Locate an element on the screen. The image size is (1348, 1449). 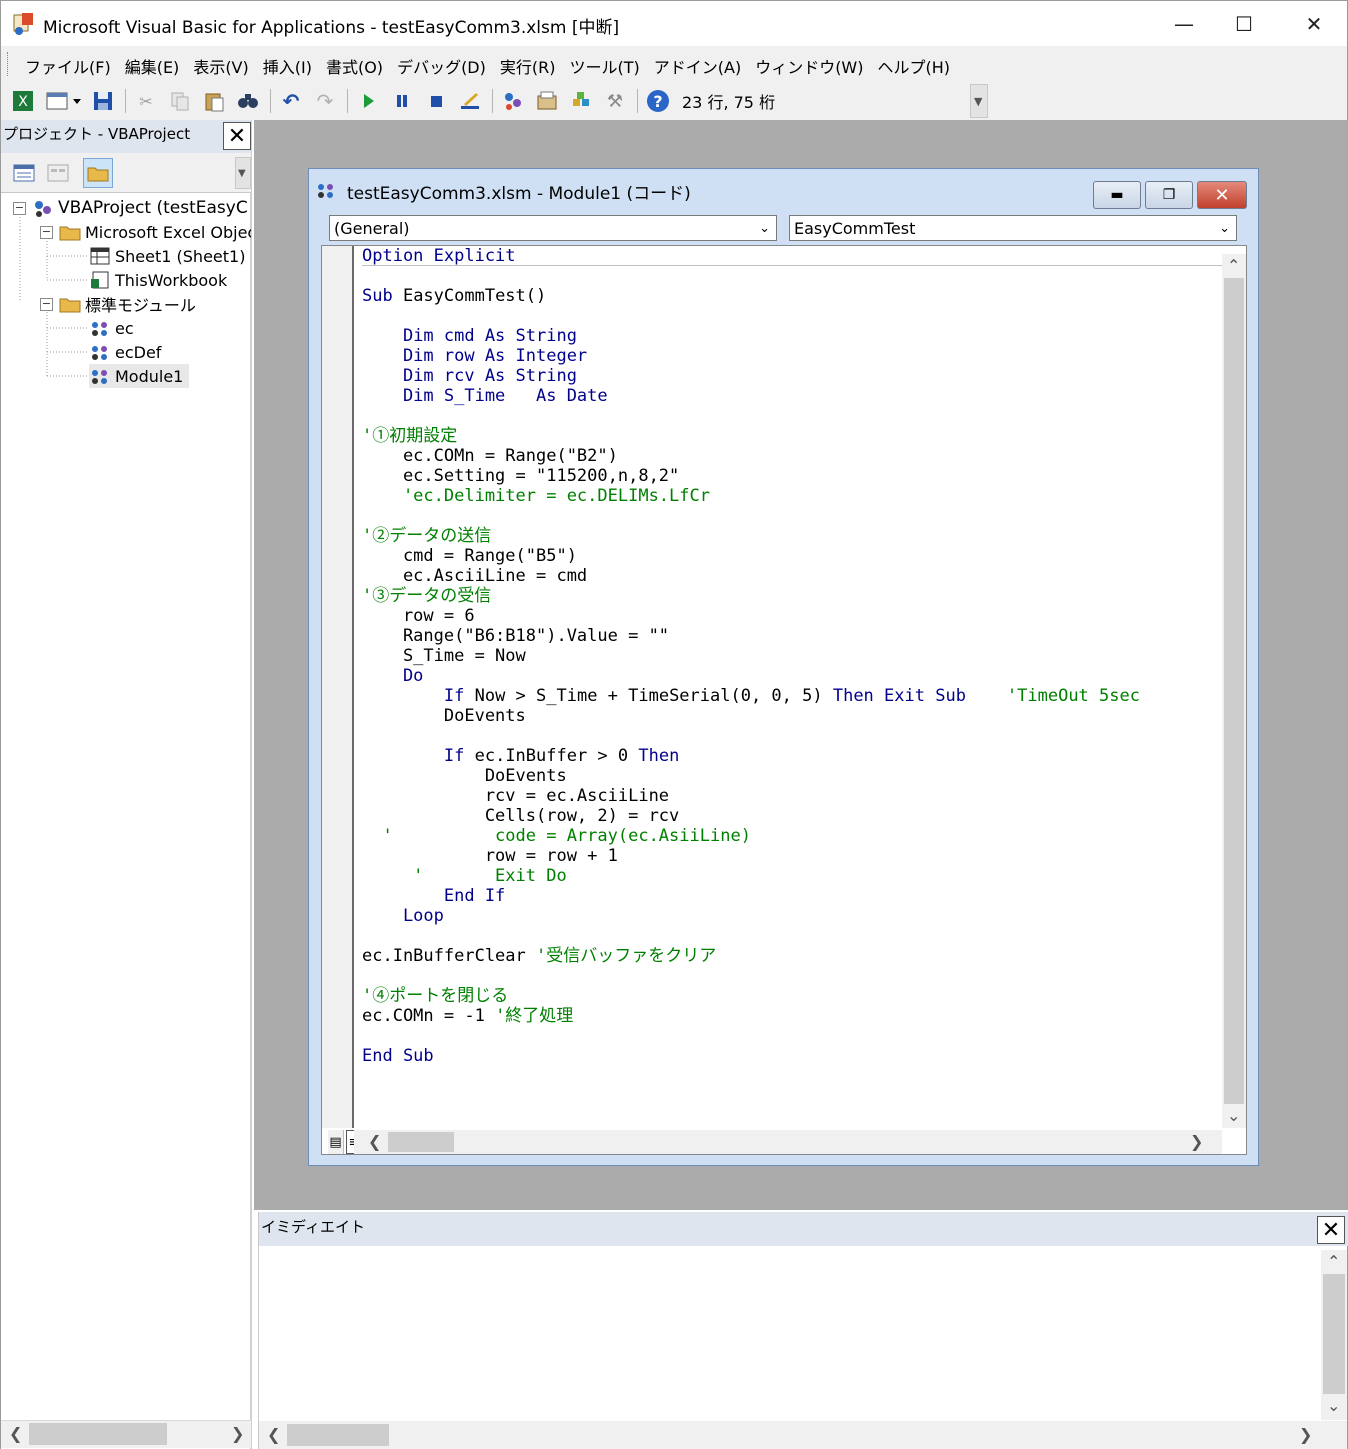
code-line: Sub EasyCommTest() is located at coordinates (454, 296).